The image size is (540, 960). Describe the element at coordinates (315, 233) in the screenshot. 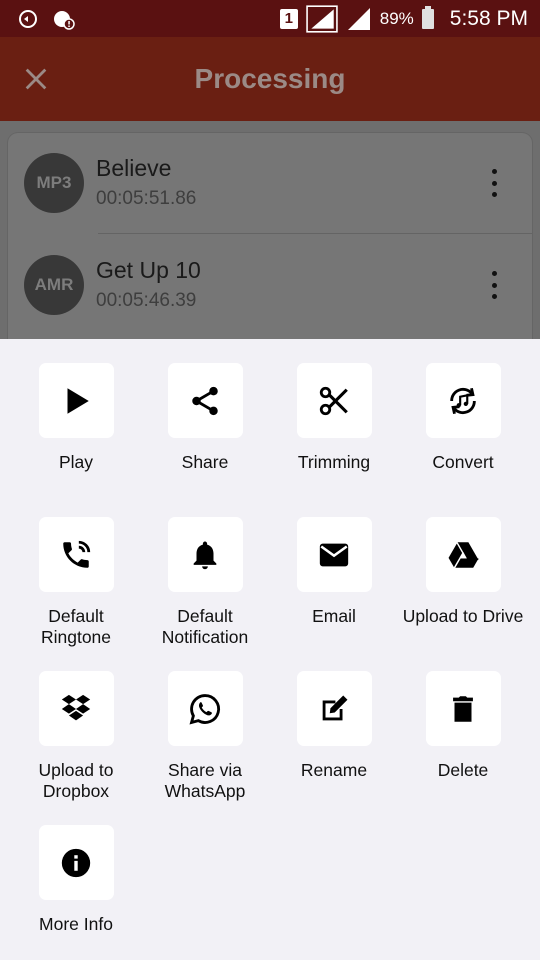

I see `divider` at that location.